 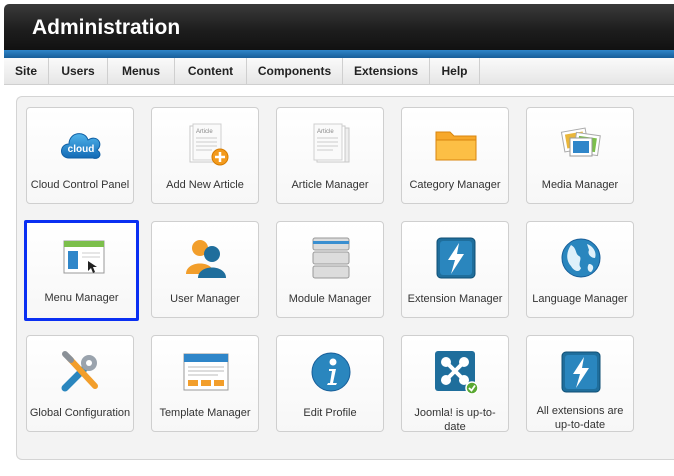 What do you see at coordinates (81, 149) in the screenshot?
I see `svg-text: cloud` at bounding box center [81, 149].